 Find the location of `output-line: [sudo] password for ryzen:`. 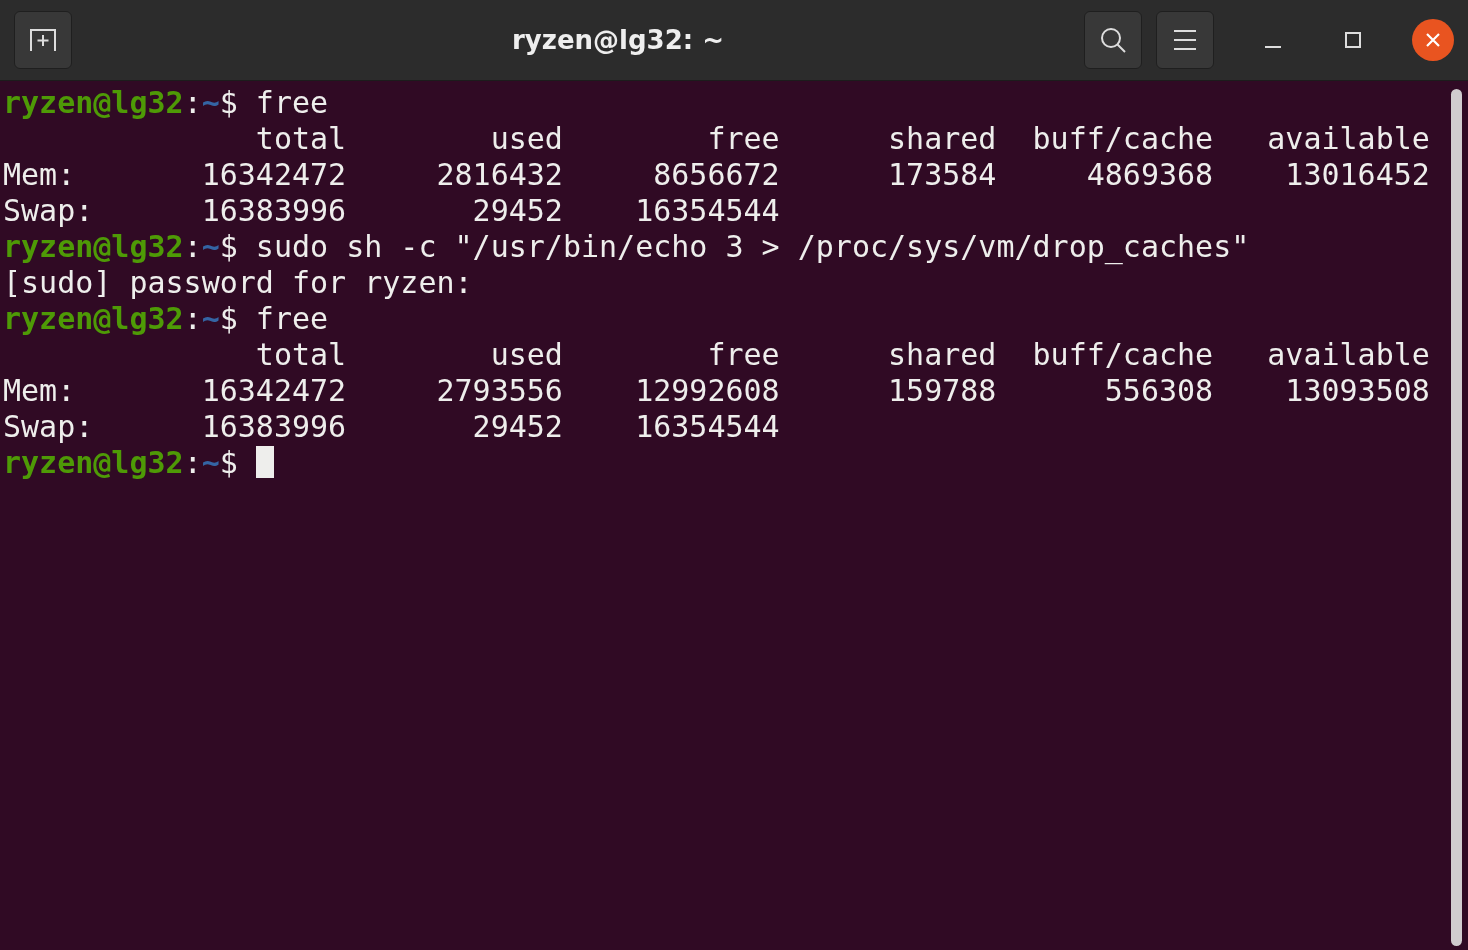

output-line: [sudo] password for ryzen: is located at coordinates (238, 283).